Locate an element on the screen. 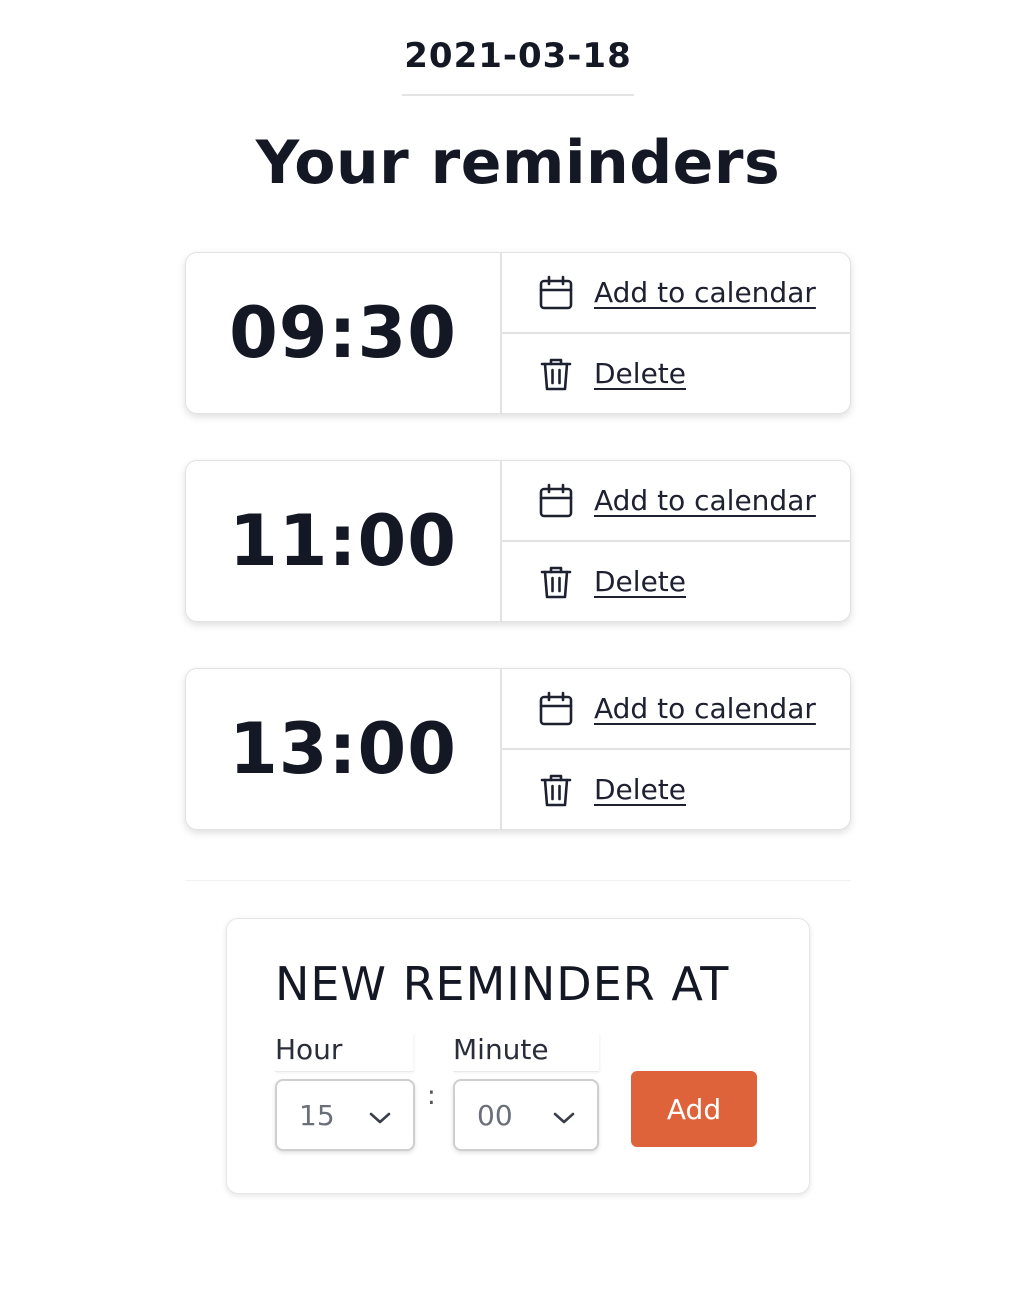  new-reminder-title: NEW REMINDER AT is located at coordinates (502, 984).